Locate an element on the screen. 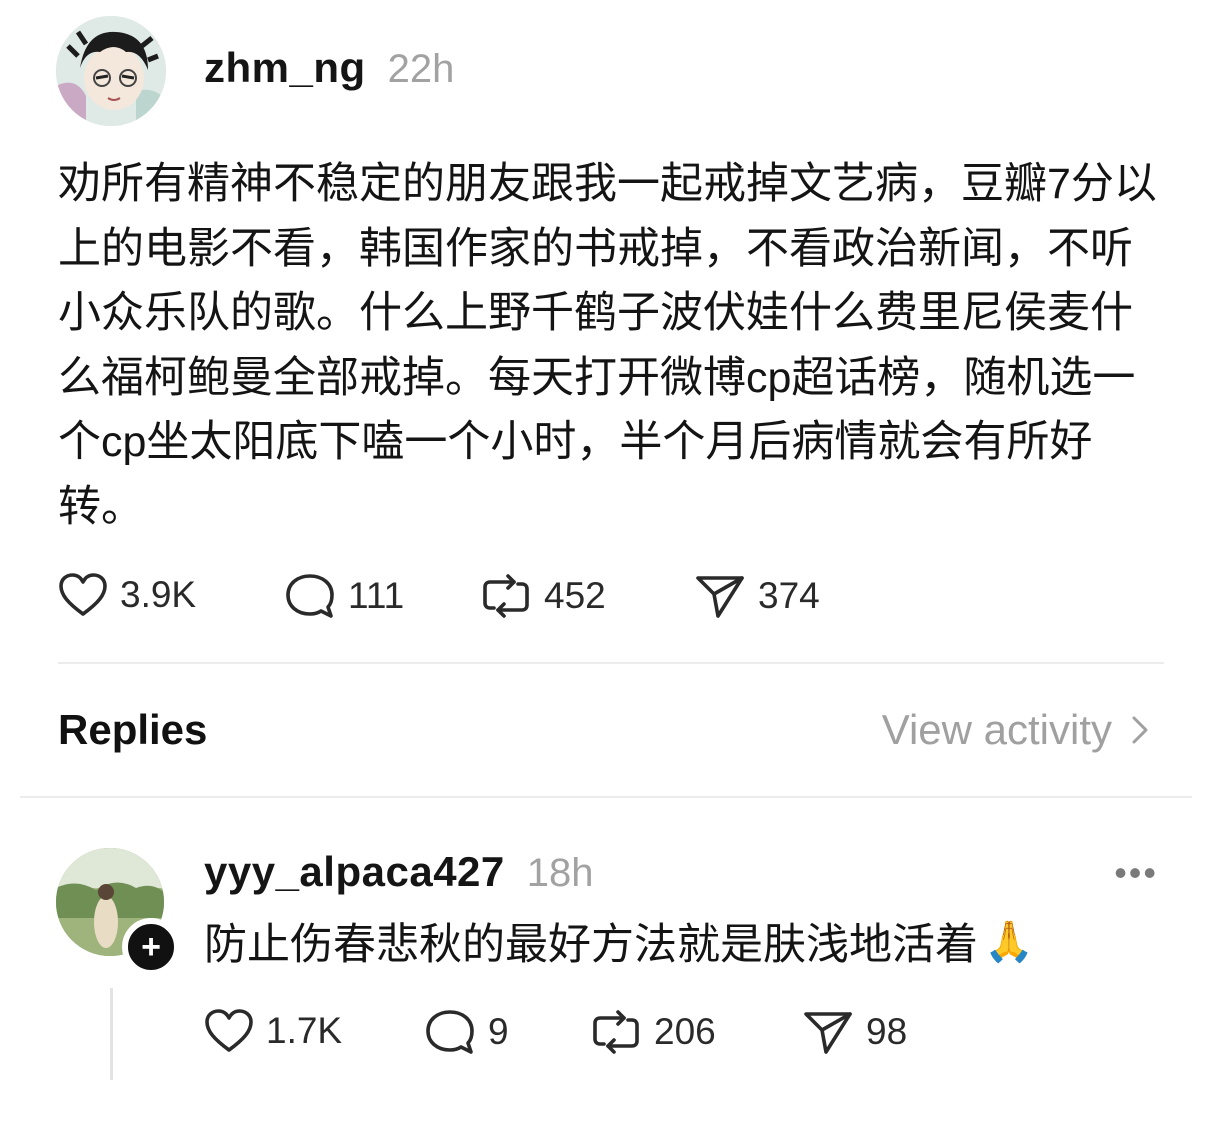  post-timestamp: 22h is located at coordinates (421, 69).